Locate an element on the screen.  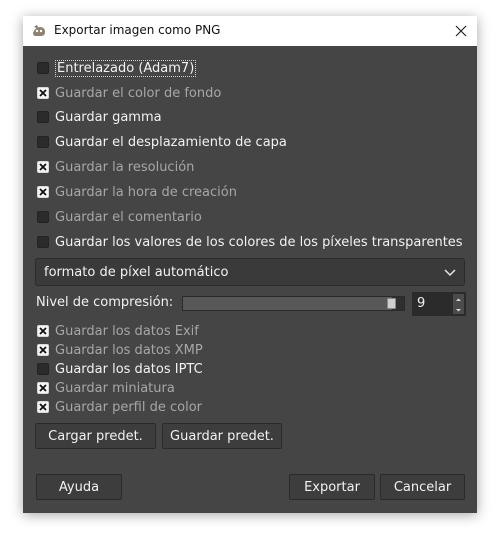
compression-slider-fill is located at coordinates (287, 303).